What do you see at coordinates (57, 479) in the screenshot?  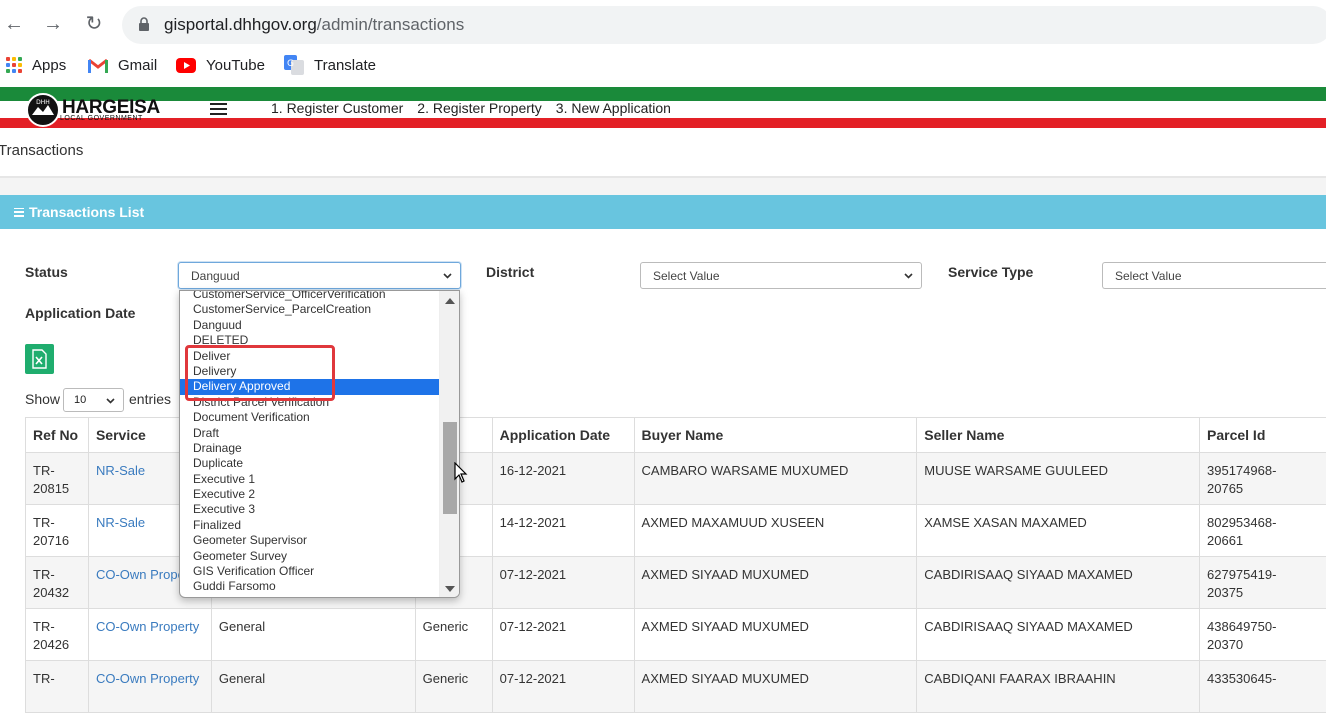 I see `cell-ref-no: TR- 20815` at bounding box center [57, 479].